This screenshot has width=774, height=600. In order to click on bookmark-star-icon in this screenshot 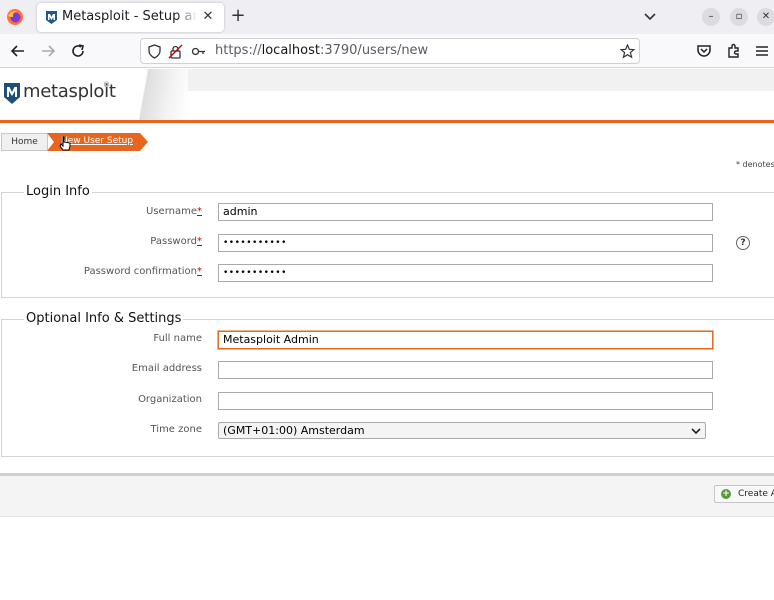, I will do `click(627, 51)`.